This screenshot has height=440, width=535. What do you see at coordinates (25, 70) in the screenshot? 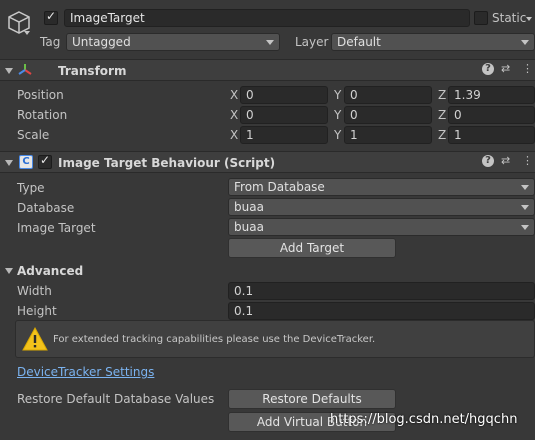
I see `transform-icon` at bounding box center [25, 70].